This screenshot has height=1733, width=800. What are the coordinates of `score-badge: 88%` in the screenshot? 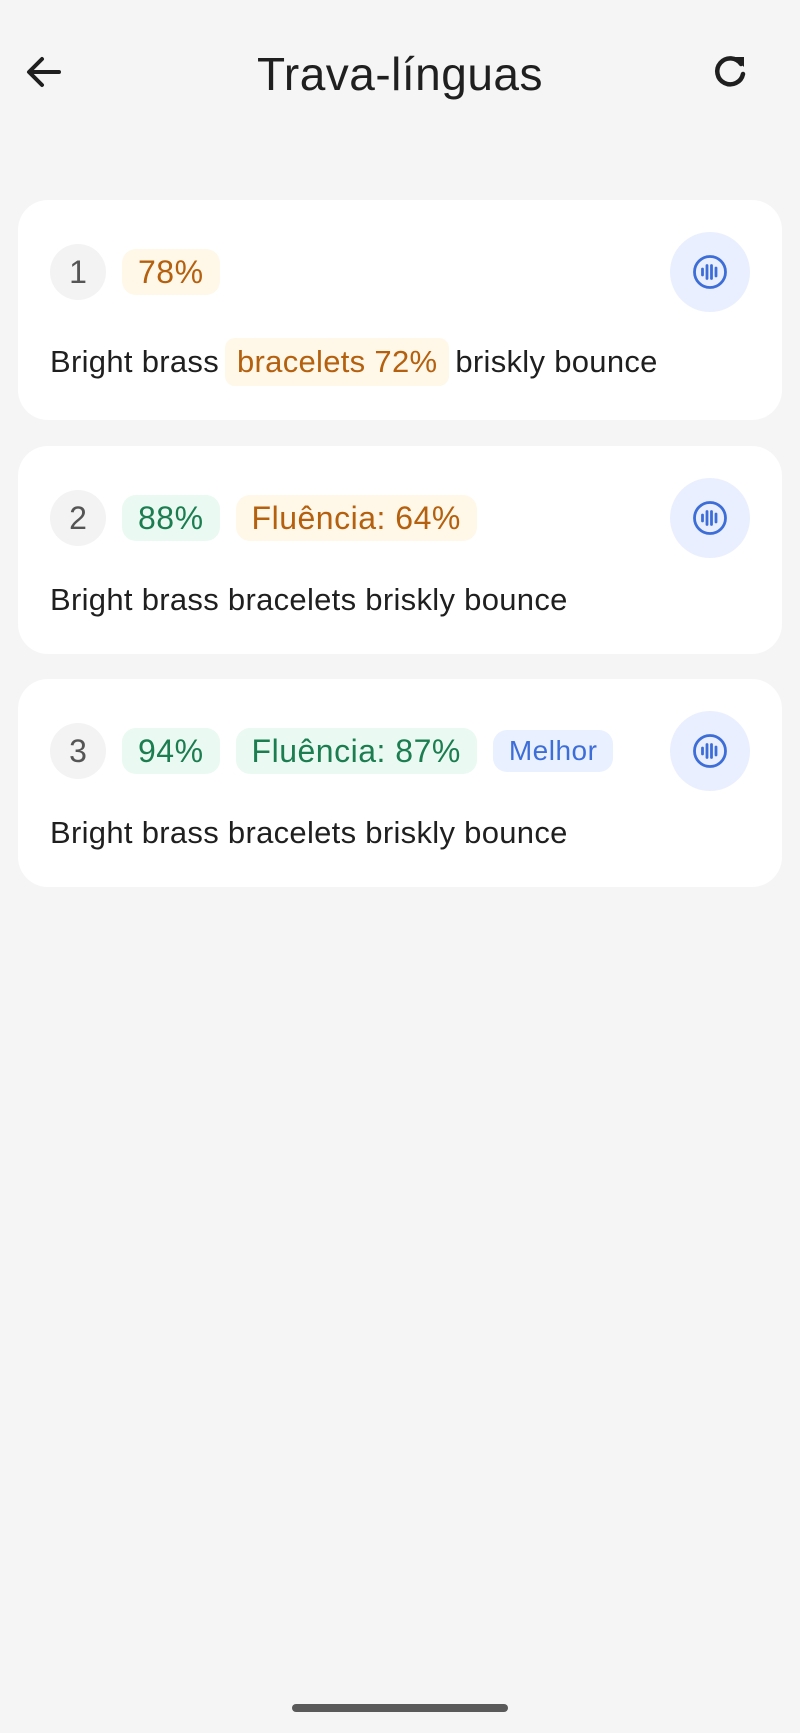 It's located at (171, 518).